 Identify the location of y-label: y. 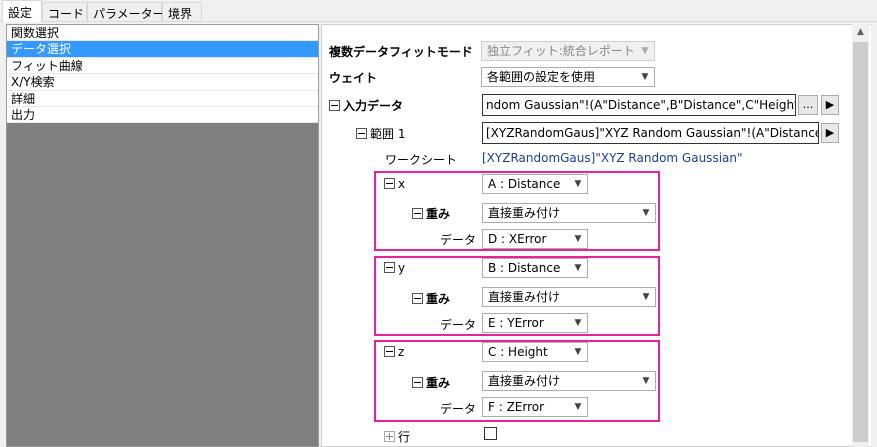
(394, 268).